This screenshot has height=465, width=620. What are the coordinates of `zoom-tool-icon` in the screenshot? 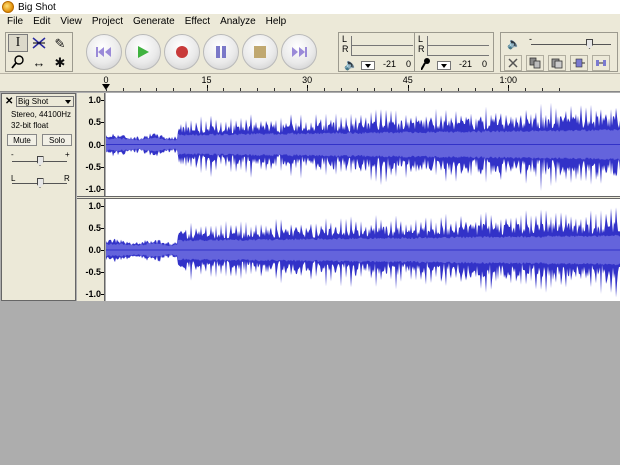 It's located at (18, 62).